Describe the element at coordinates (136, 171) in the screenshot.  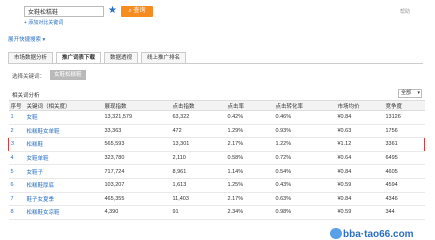
I see `row-impressions: 717,724` at that location.